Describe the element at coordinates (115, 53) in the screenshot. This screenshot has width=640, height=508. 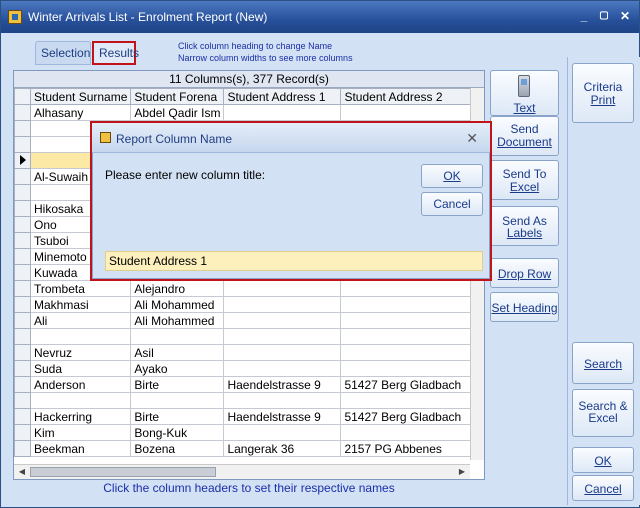
I see `tab-results: Results` at that location.